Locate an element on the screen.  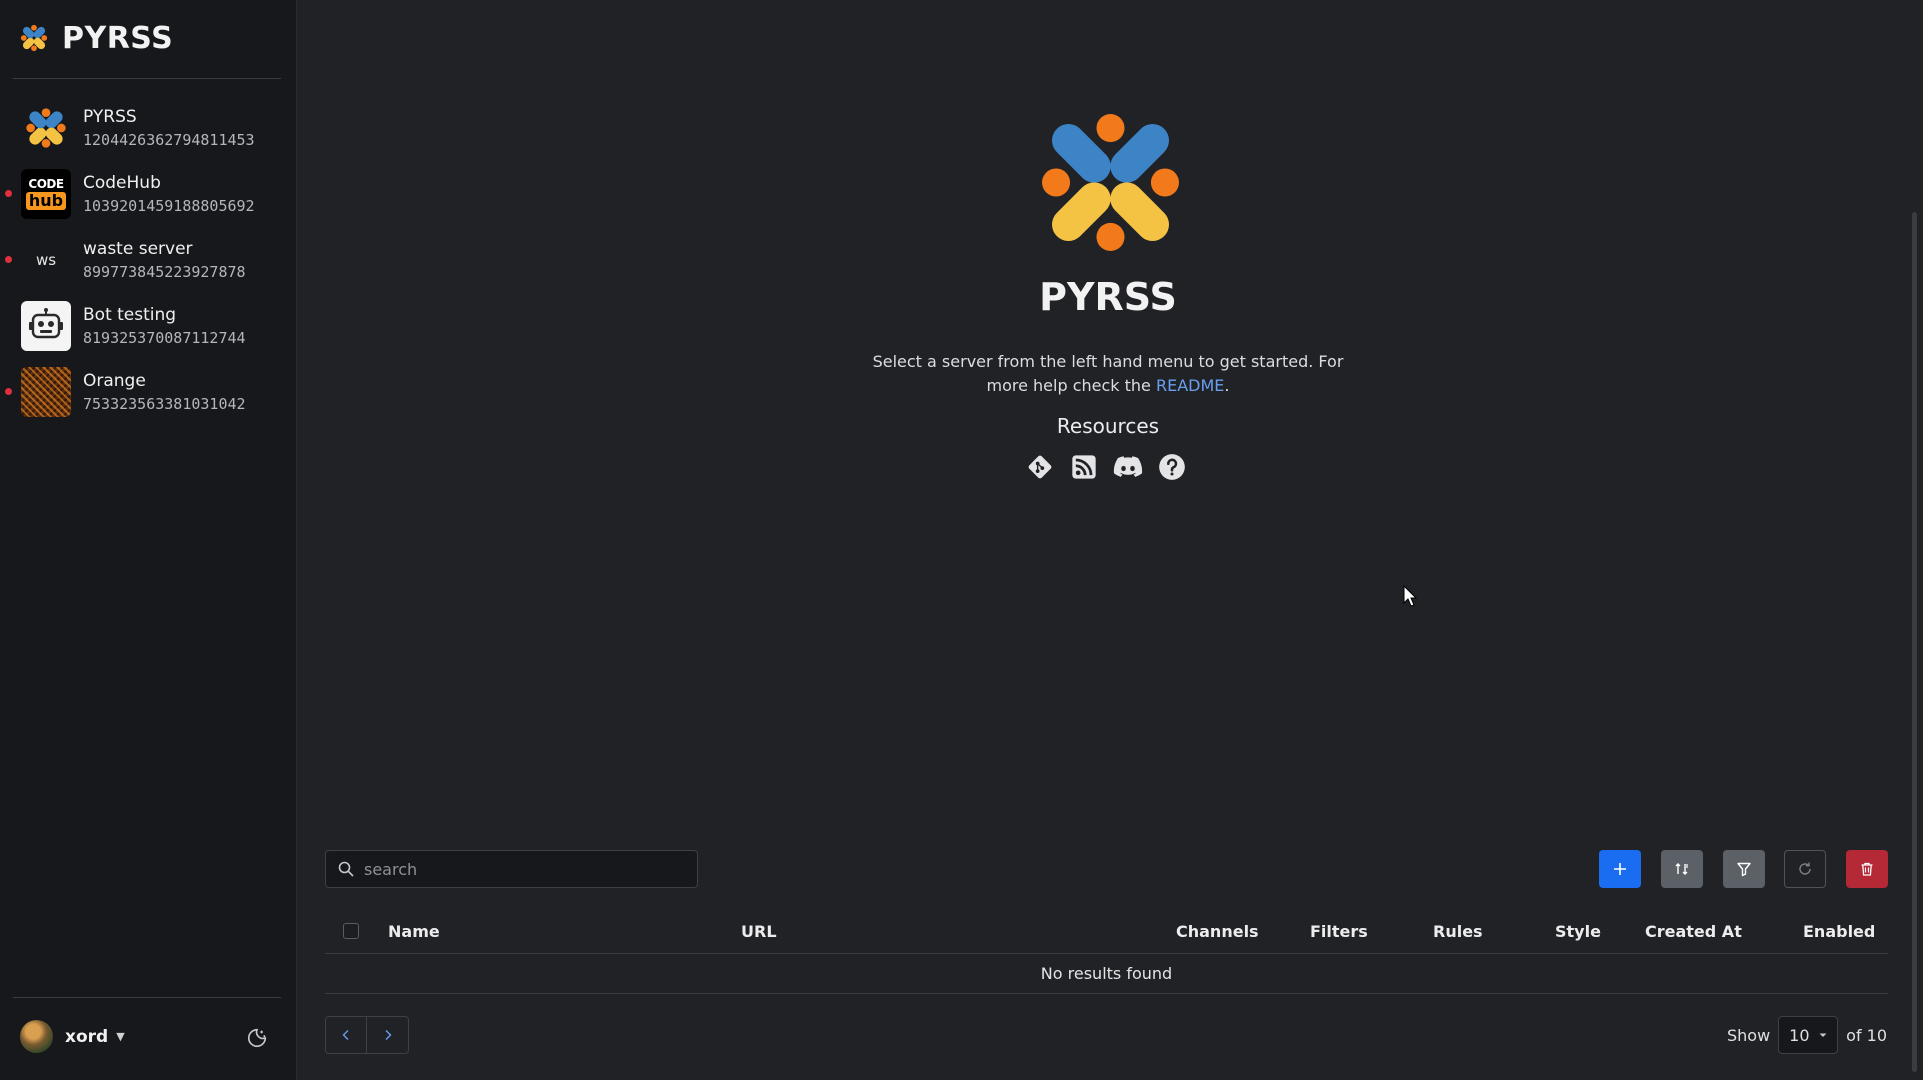
rss-icon is located at coordinates (1084, 467).